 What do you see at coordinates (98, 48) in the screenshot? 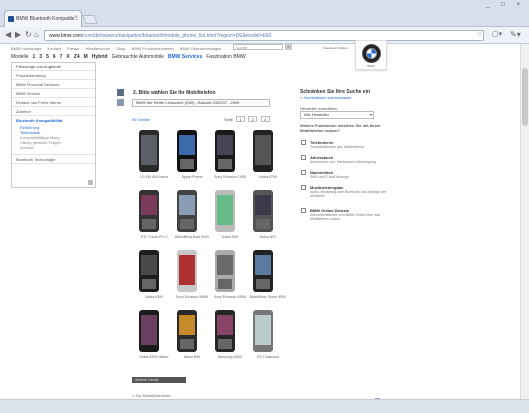
I see `meta-nav-link: Händlersuche` at bounding box center [98, 48].